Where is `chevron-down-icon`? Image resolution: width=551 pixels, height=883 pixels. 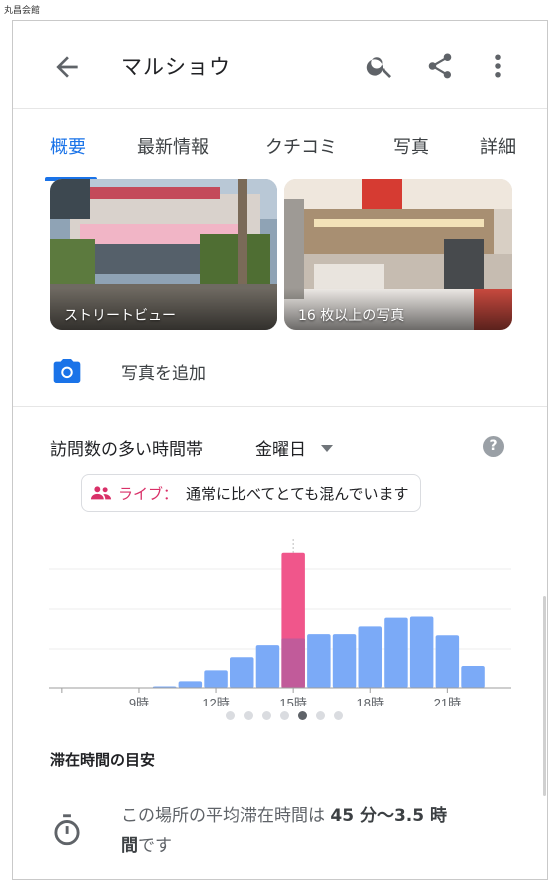
chevron-down-icon is located at coordinates (327, 448).